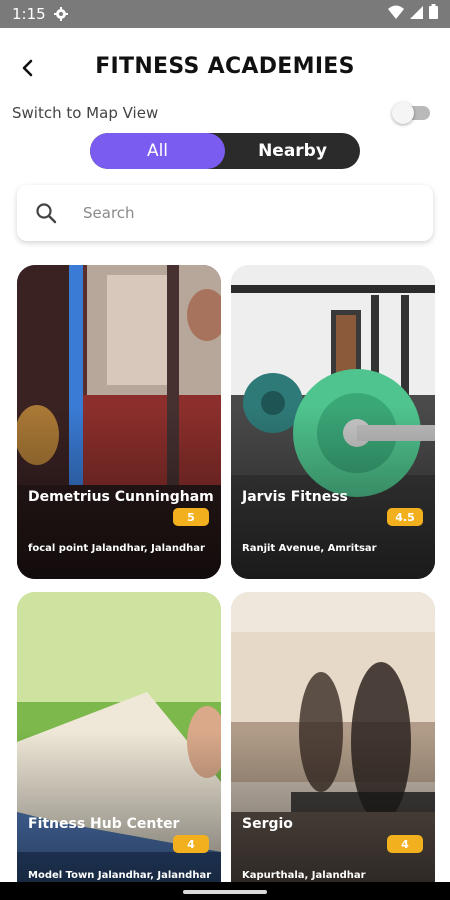 This screenshot has width=450, height=900. What do you see at coordinates (433, 14) in the screenshot?
I see `battery-icon` at bounding box center [433, 14].